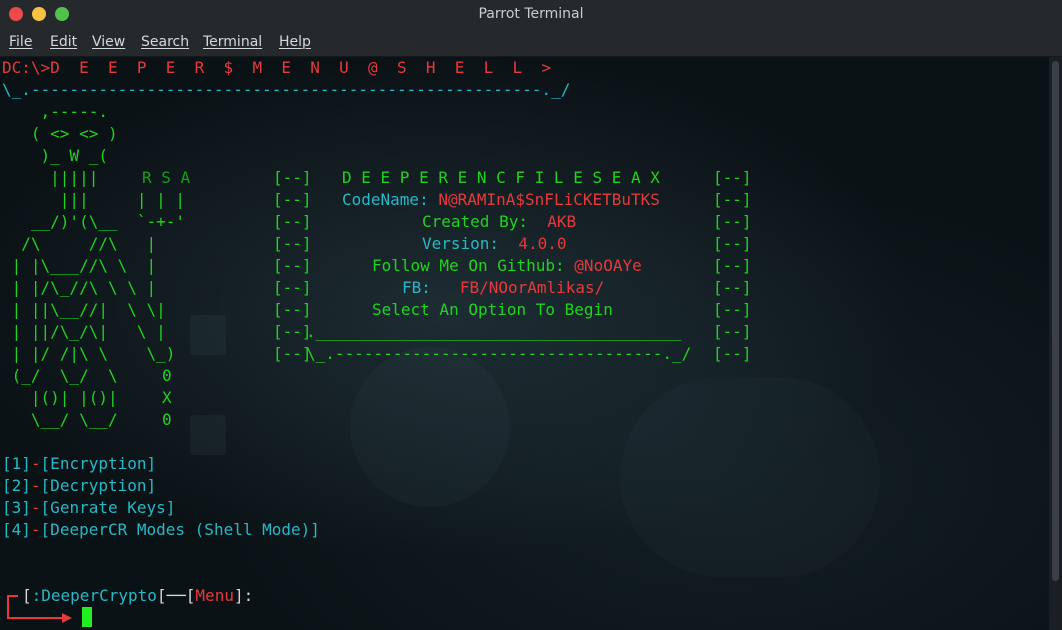 This screenshot has height=630, width=1062. What do you see at coordinates (84, 331) in the screenshot?
I see `ascii-art-line: | ||/\_/\| \ |` at bounding box center [84, 331].